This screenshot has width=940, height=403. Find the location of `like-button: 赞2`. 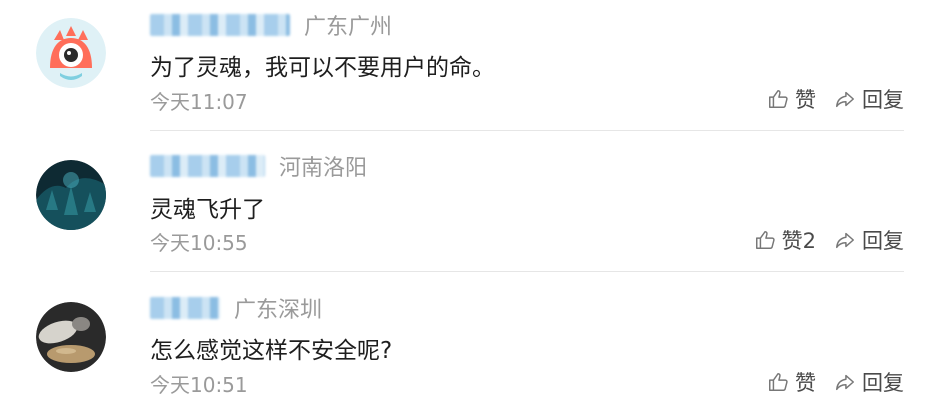

like-button: 赞2 is located at coordinates (785, 240).